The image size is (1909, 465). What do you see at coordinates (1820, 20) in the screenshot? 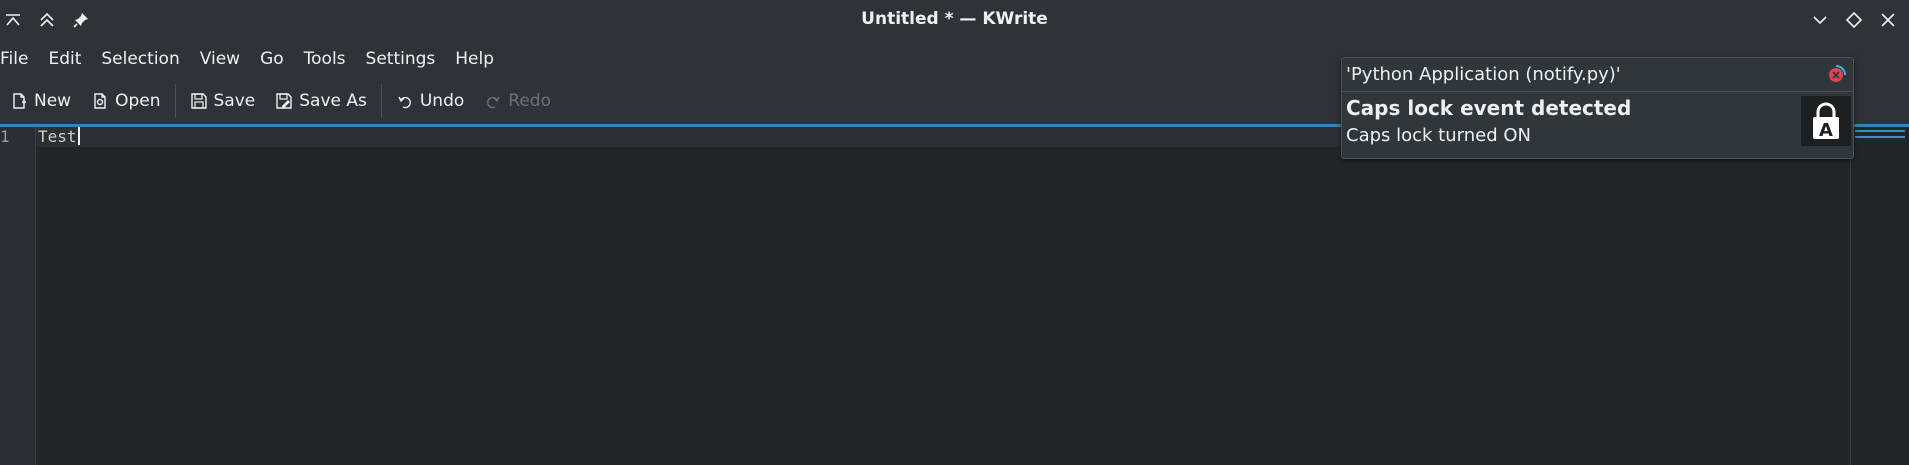
I see `minimize-icon` at bounding box center [1820, 20].